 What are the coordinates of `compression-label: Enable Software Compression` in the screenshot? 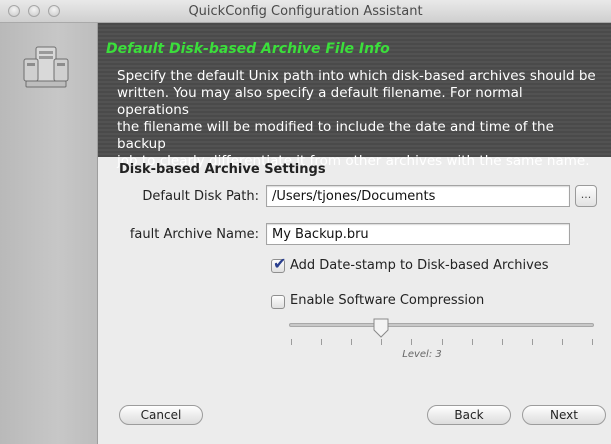 It's located at (387, 300).